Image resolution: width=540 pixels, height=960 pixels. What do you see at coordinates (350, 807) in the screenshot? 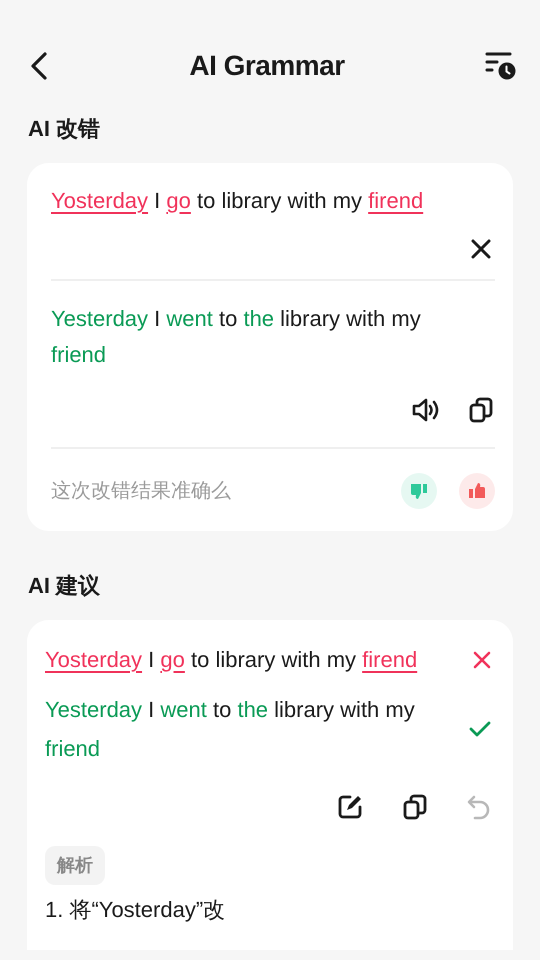
I see `edit-icon` at bounding box center [350, 807].